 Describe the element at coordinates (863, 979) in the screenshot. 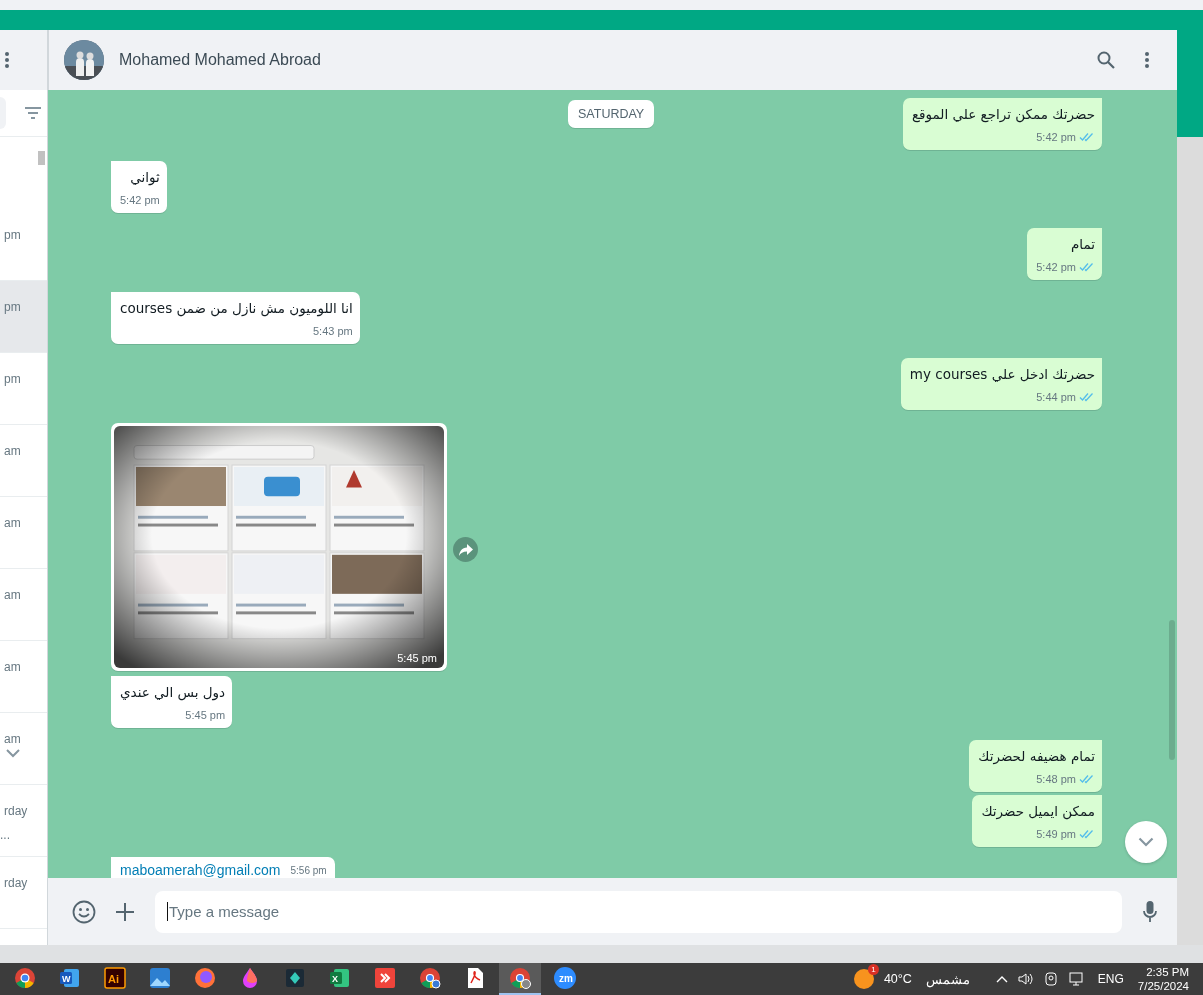

I see `weather-icon` at that location.